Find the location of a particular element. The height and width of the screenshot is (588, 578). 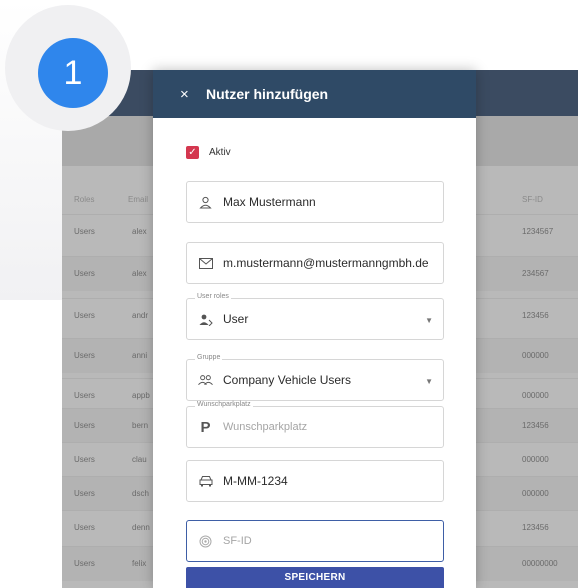

group-label: Gruppe is located at coordinates (209, 357).